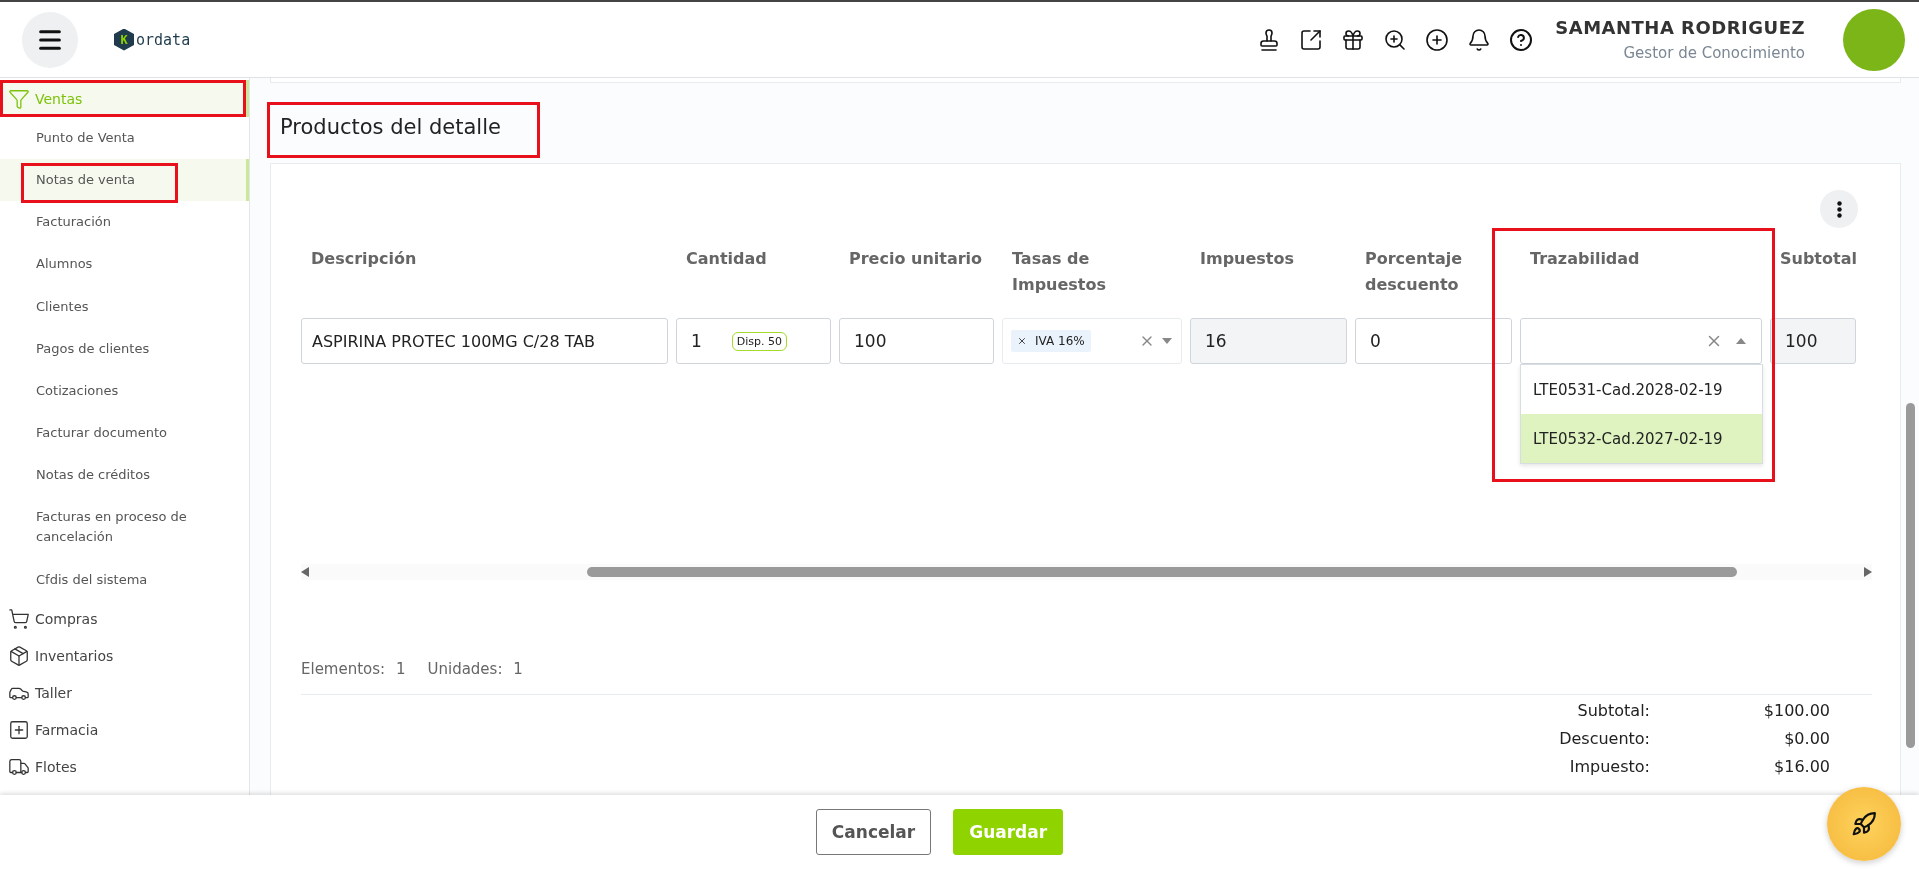  What do you see at coordinates (1479, 39) in the screenshot?
I see `notification-icon` at bounding box center [1479, 39].